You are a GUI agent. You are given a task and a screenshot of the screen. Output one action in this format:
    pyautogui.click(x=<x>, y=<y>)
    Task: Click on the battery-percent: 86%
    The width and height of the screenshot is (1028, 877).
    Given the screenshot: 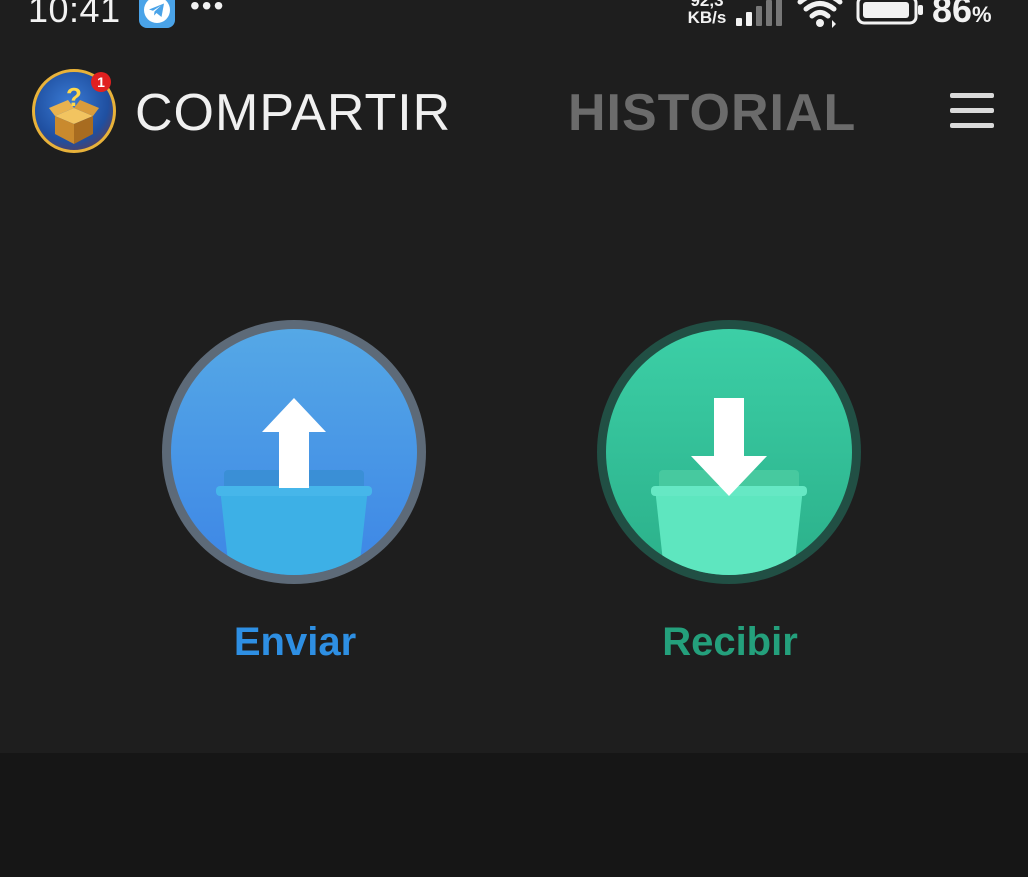 What is the action you would take?
    pyautogui.click(x=962, y=15)
    